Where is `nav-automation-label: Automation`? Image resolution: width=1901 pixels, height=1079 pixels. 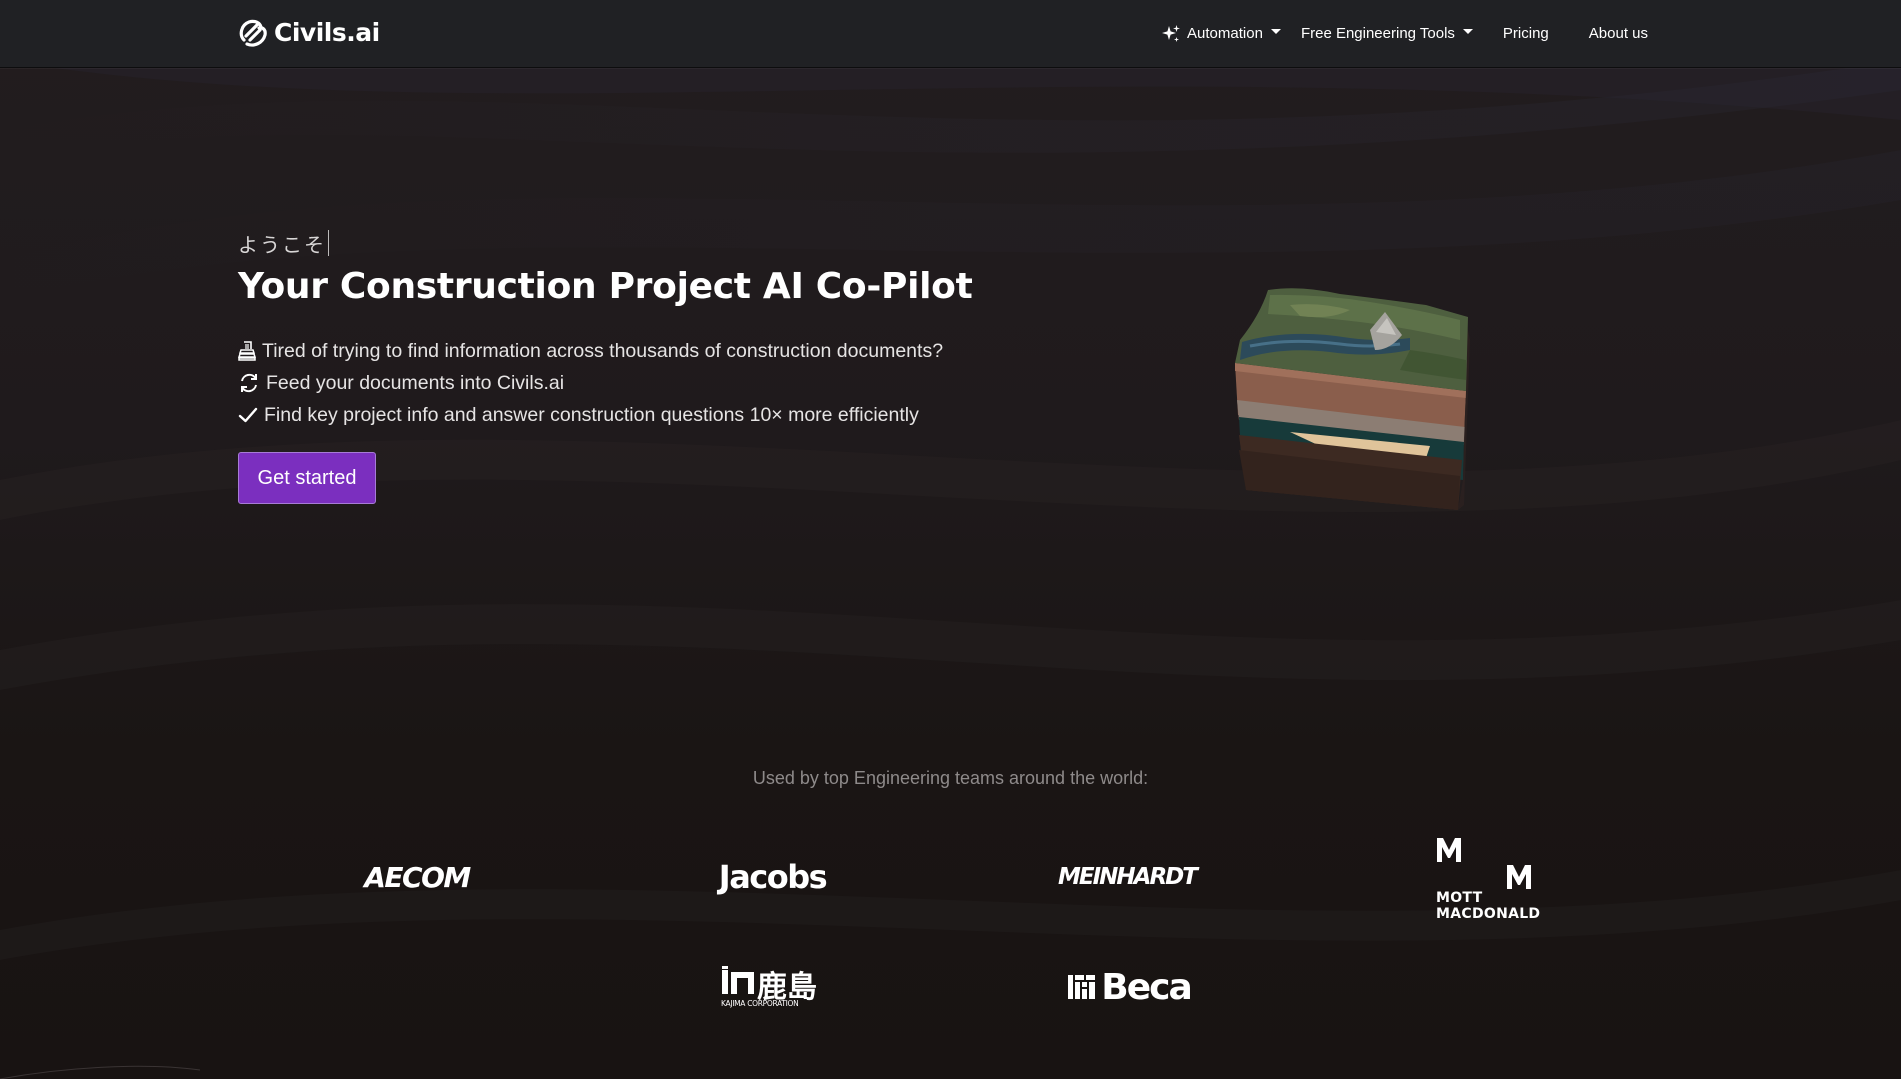
nav-automation-label: Automation is located at coordinates (1225, 33).